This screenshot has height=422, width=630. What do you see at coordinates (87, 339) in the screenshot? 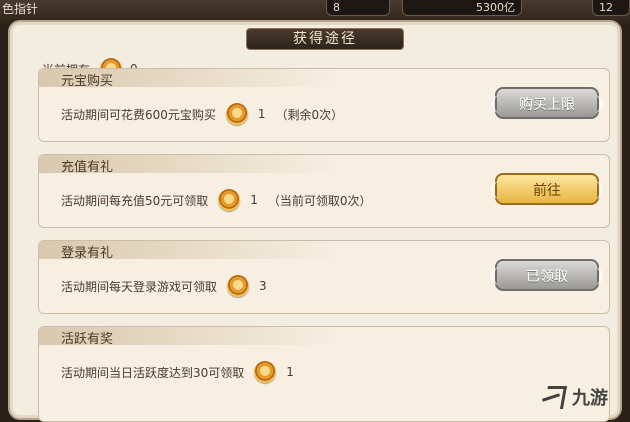
I see `section-title: 活跃有奖` at bounding box center [87, 339].